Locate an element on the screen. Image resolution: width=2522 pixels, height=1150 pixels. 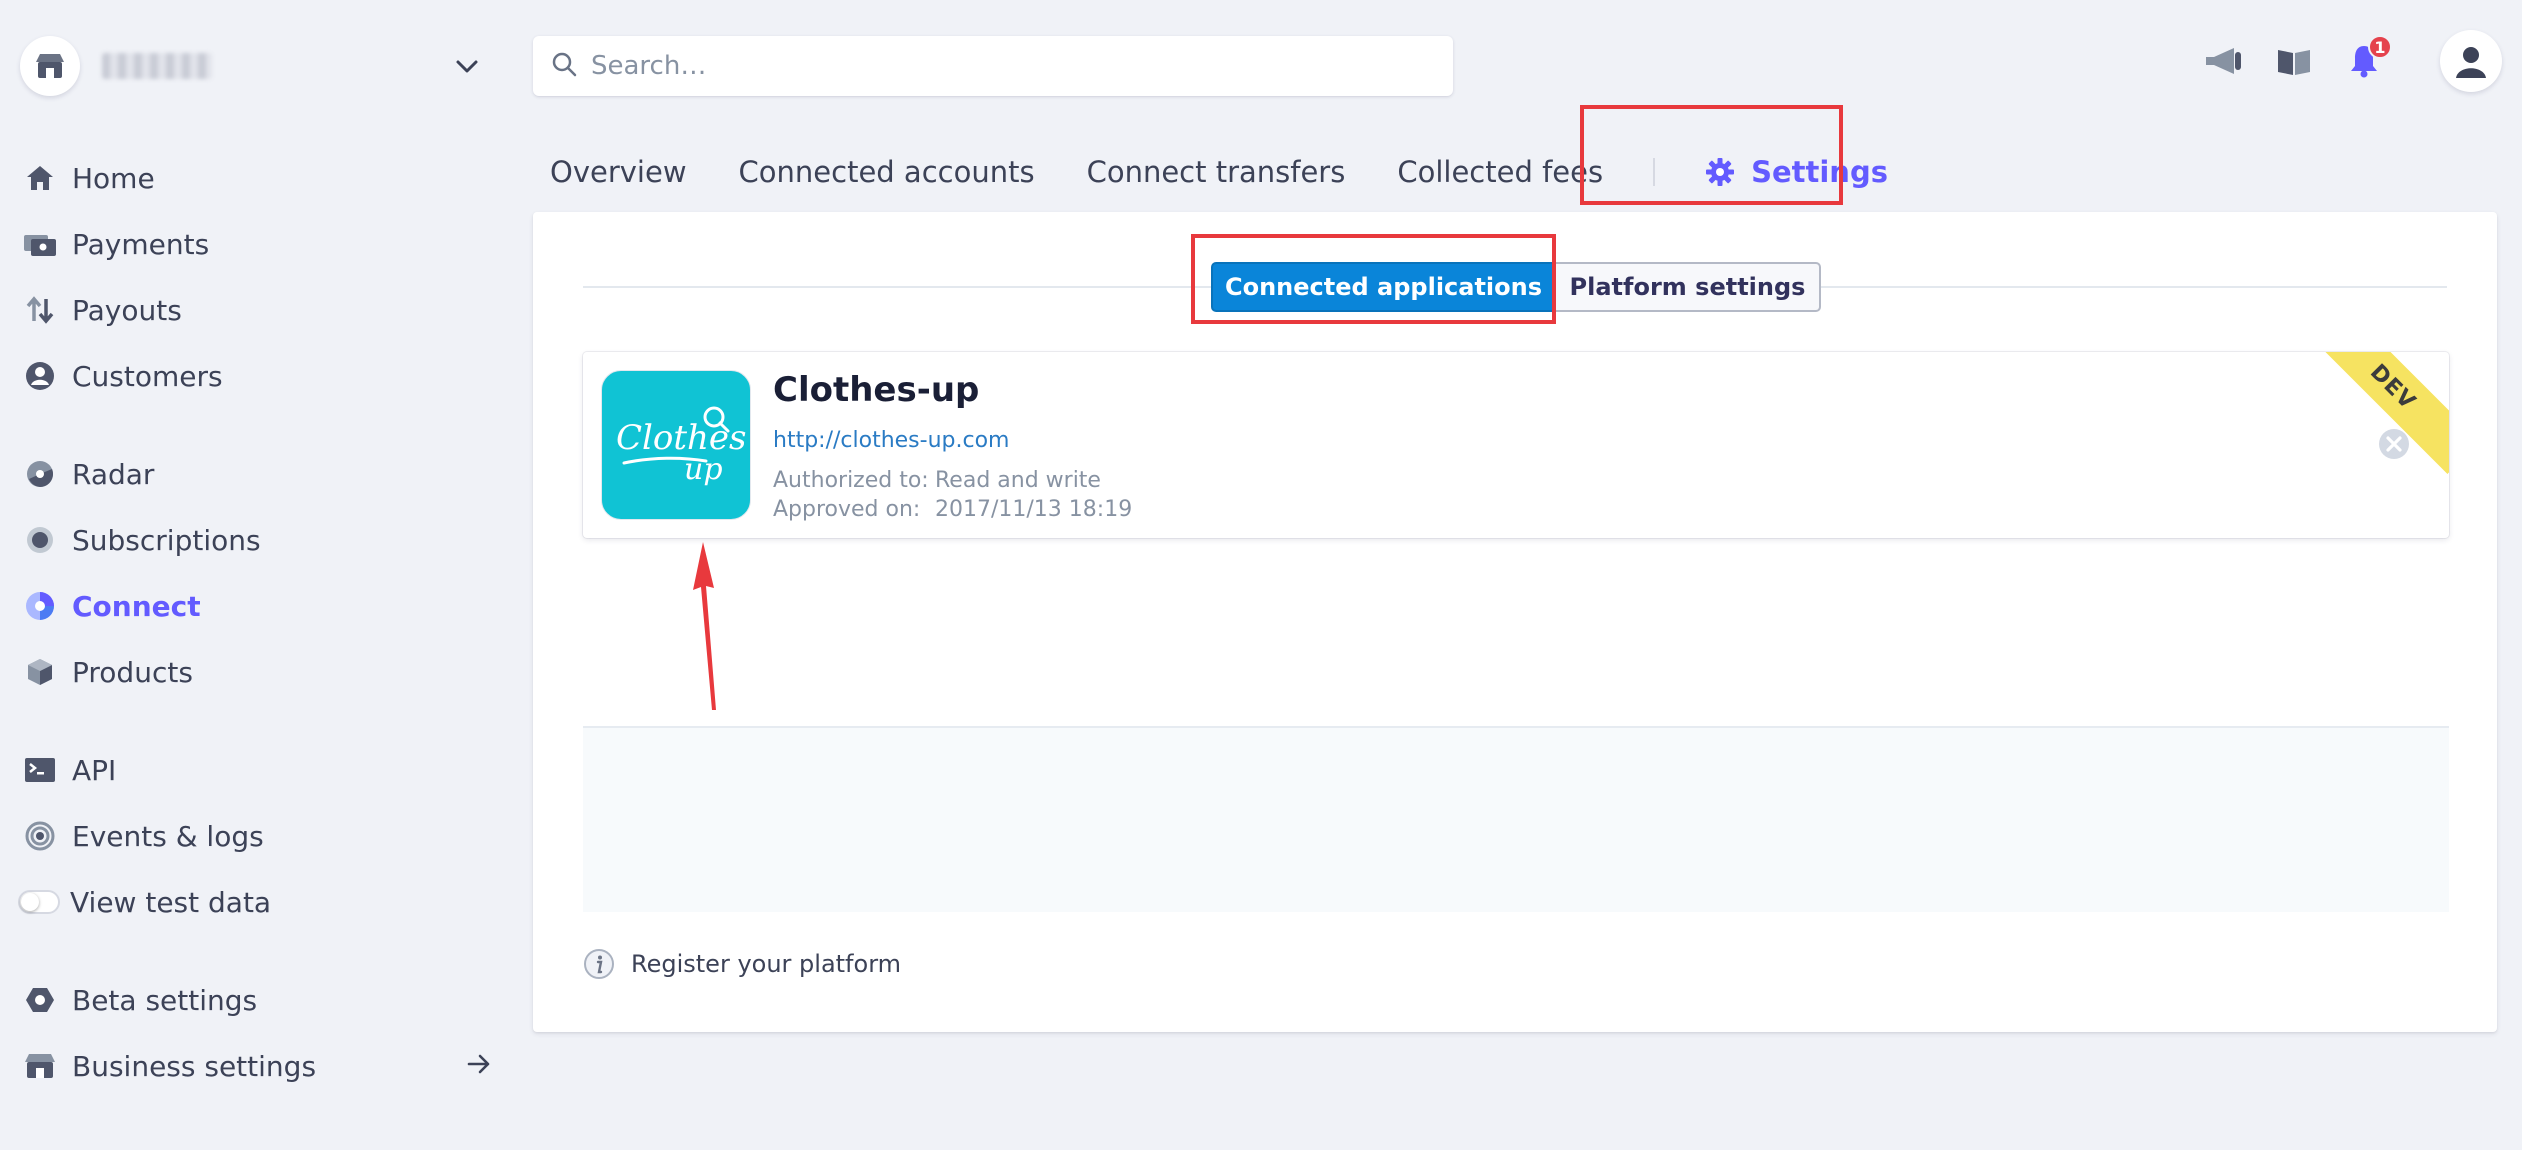
register-platform-label: Register your platform is located at coordinates (766, 964).